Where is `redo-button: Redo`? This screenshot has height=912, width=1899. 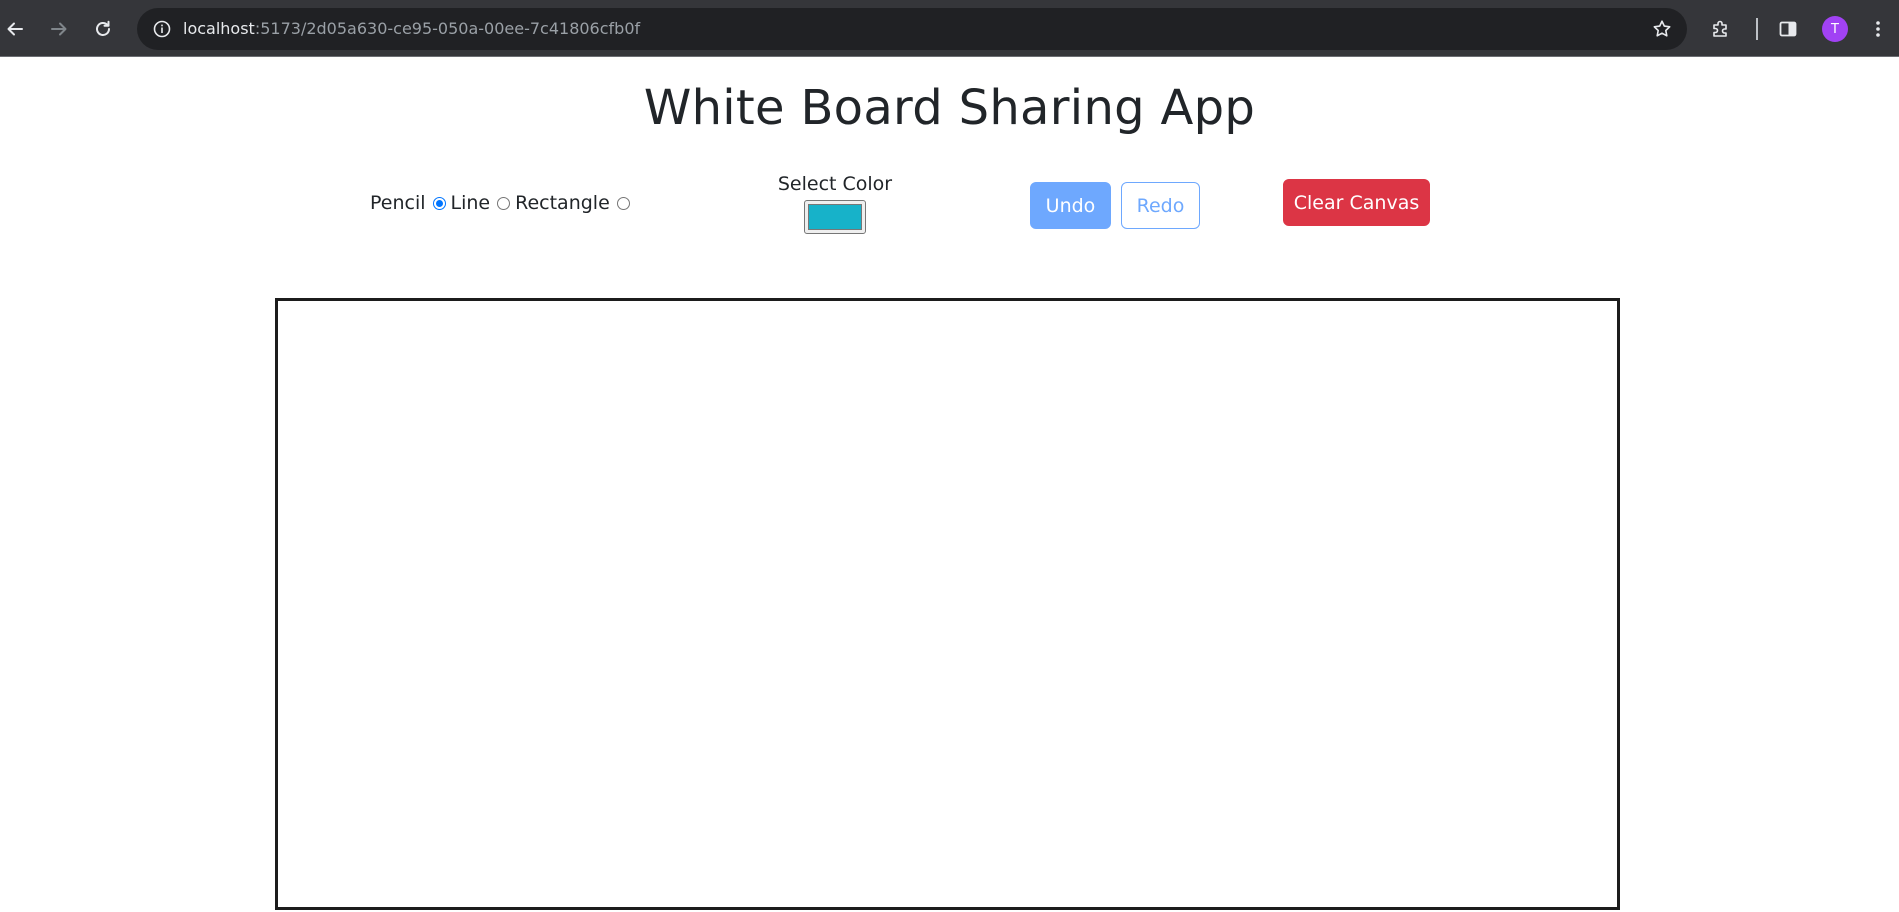
redo-button: Redo is located at coordinates (1160, 205).